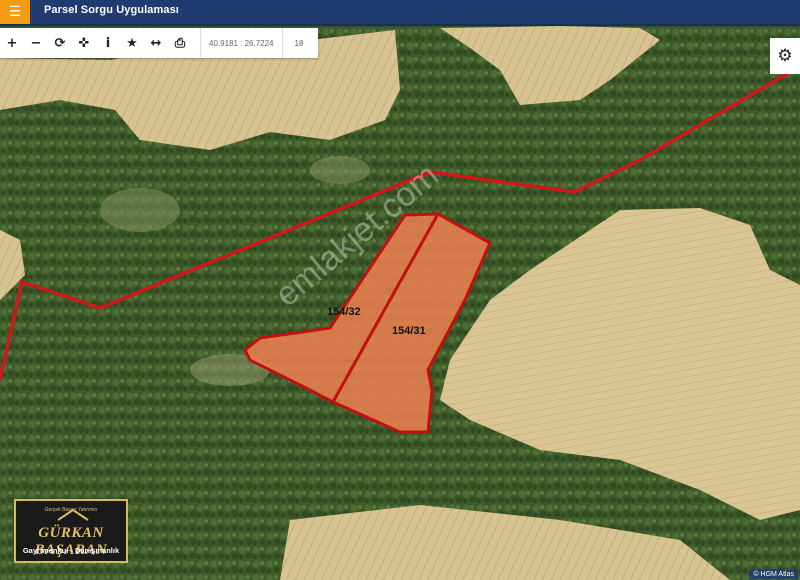 The height and width of the screenshot is (580, 800). I want to click on locate-icon: ✜, so click(84, 43).